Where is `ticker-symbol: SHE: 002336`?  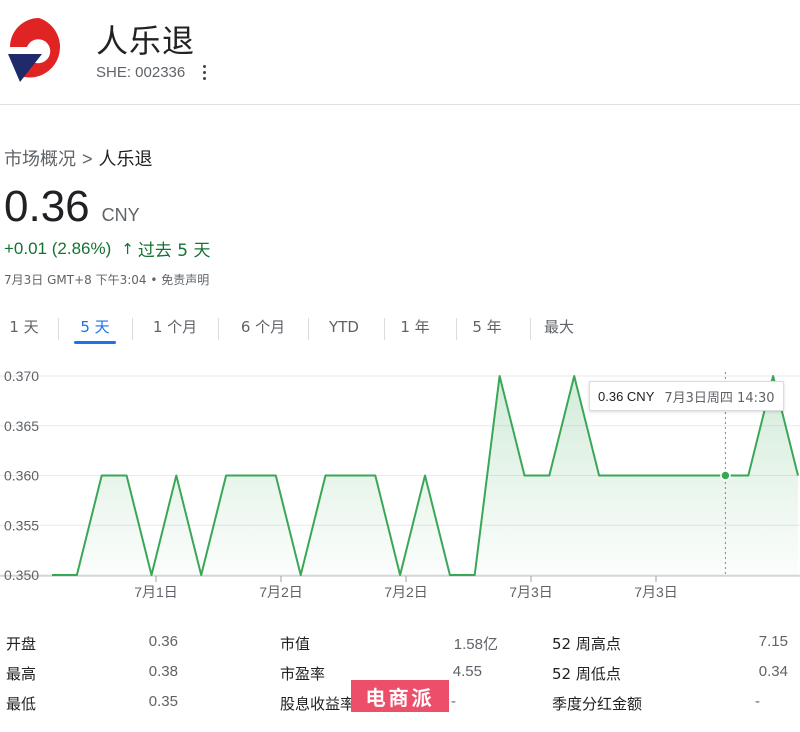 ticker-symbol: SHE: 002336 is located at coordinates (141, 72).